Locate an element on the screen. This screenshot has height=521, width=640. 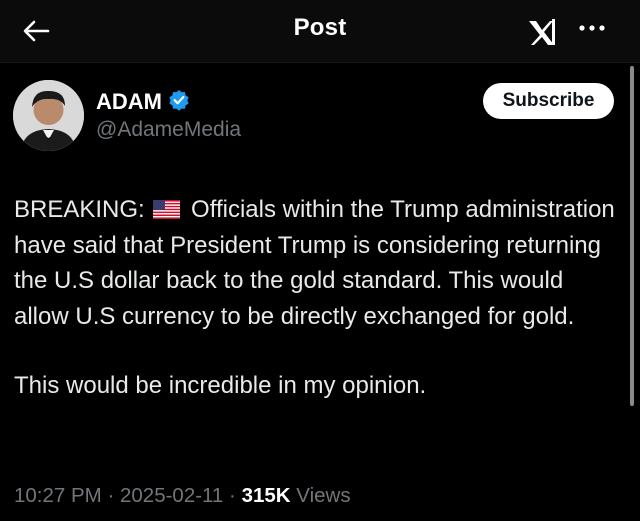
us-flag-icon is located at coordinates (167, 206).